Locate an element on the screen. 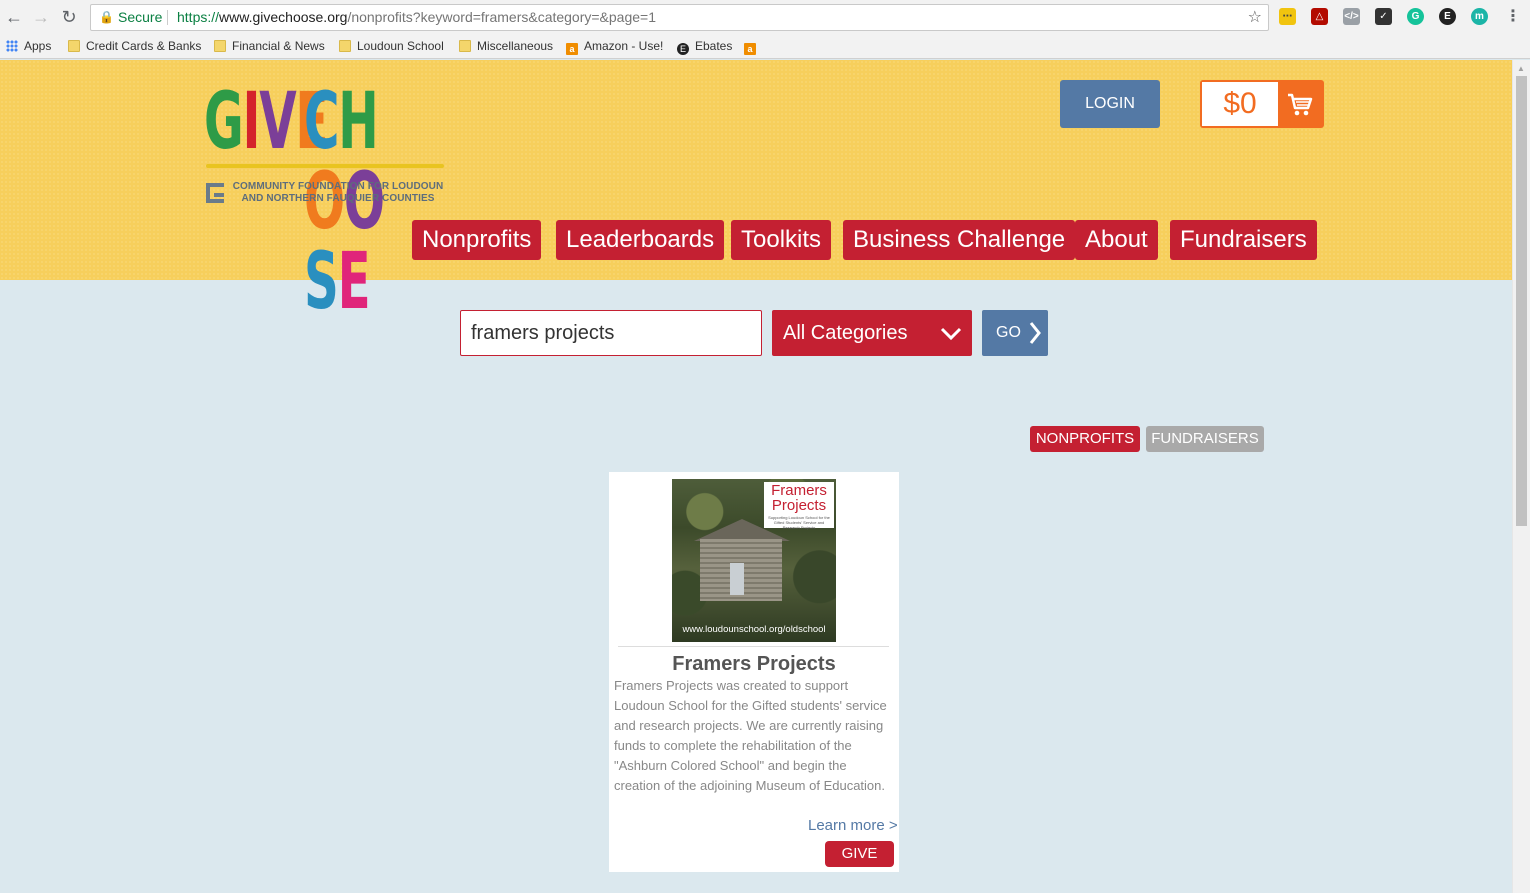 The width and height of the screenshot is (1530, 893). bookmark-financial-news: Financial & News is located at coordinates (269, 46).